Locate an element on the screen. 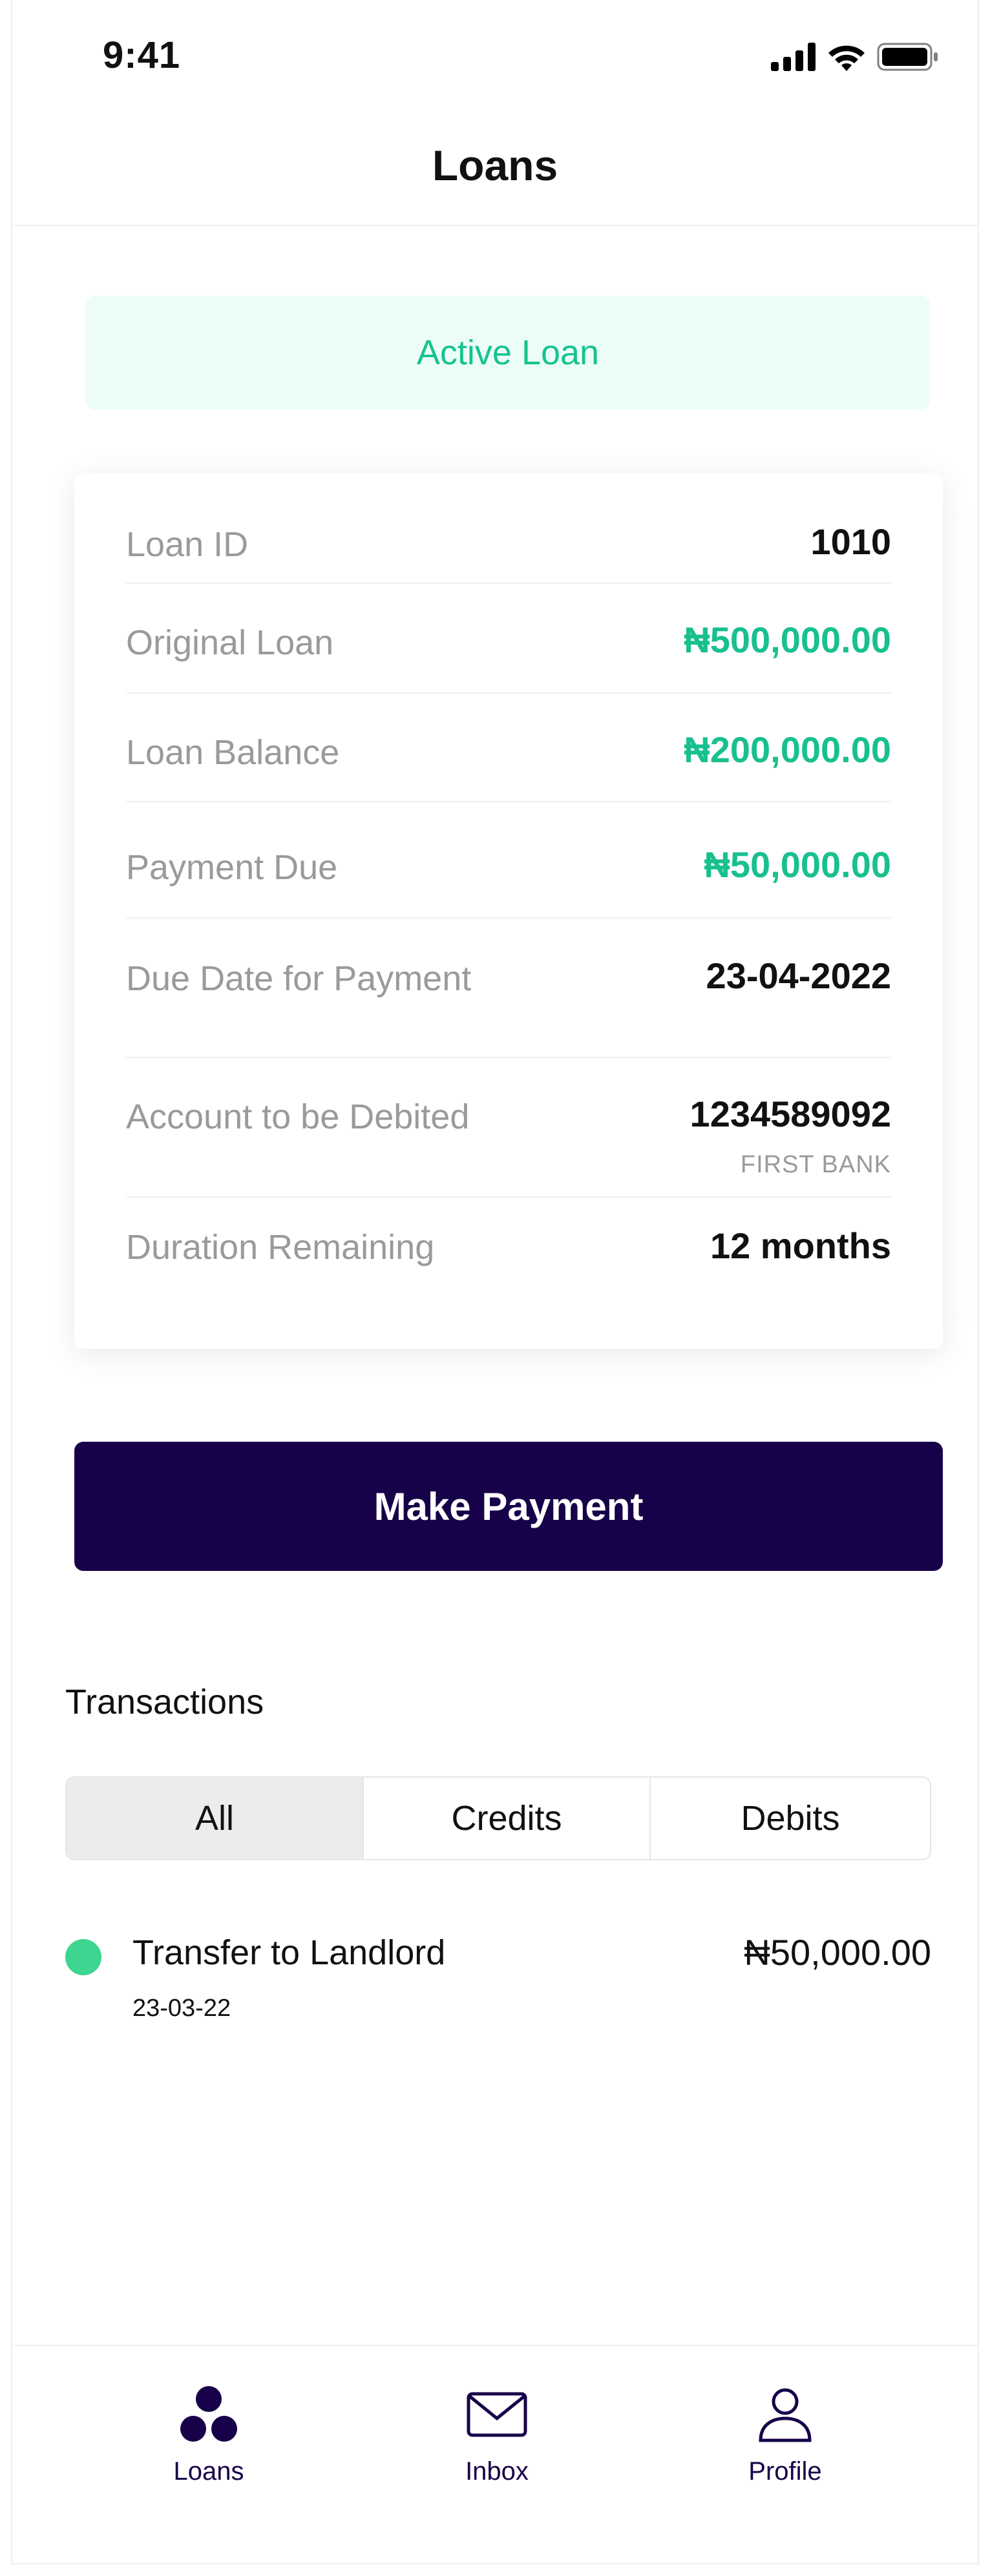  status-time: 9:41 is located at coordinates (142, 55).